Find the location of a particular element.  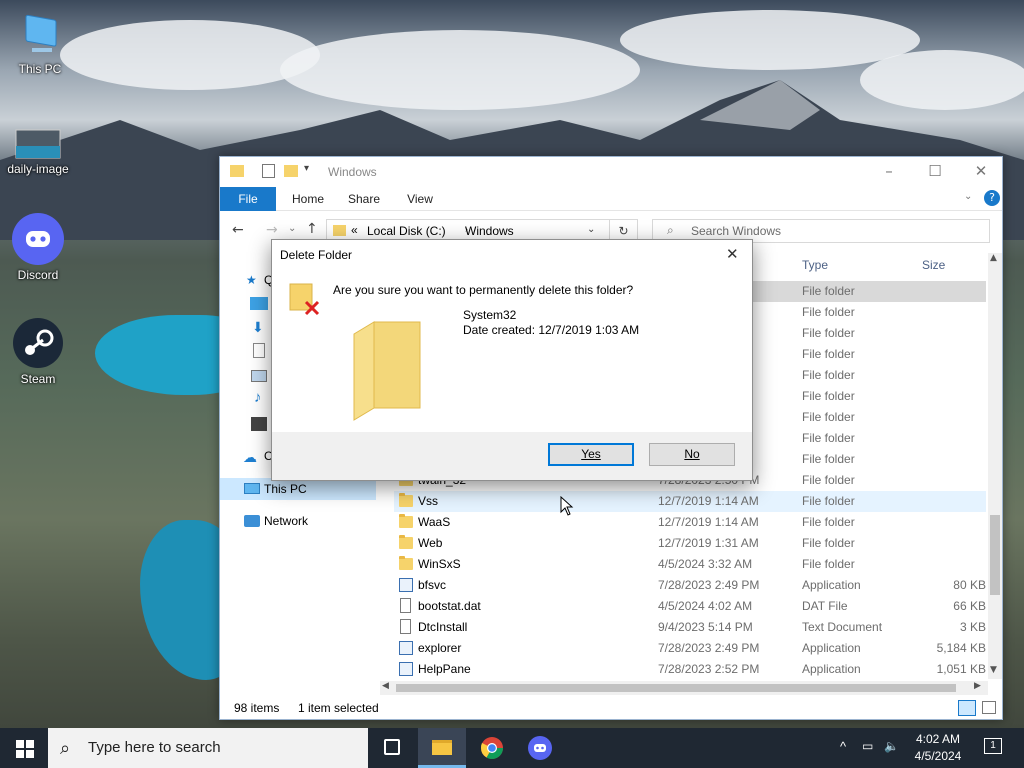

cell-date: 12/7/2019 1:14 AM is located at coordinates (708, 501).